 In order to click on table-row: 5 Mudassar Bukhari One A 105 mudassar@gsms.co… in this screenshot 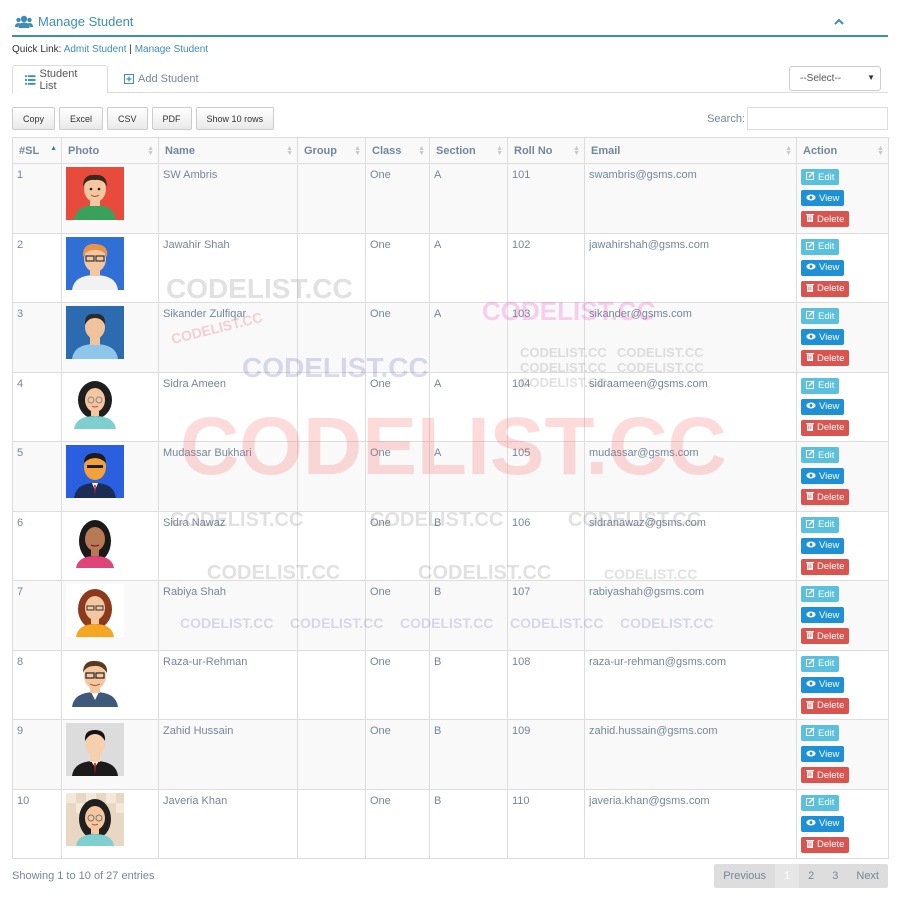, I will do `click(450, 476)`.